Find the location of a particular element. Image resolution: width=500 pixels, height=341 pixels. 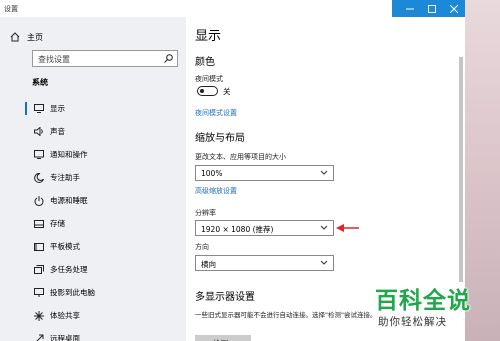

storage-icon is located at coordinates (38, 223).